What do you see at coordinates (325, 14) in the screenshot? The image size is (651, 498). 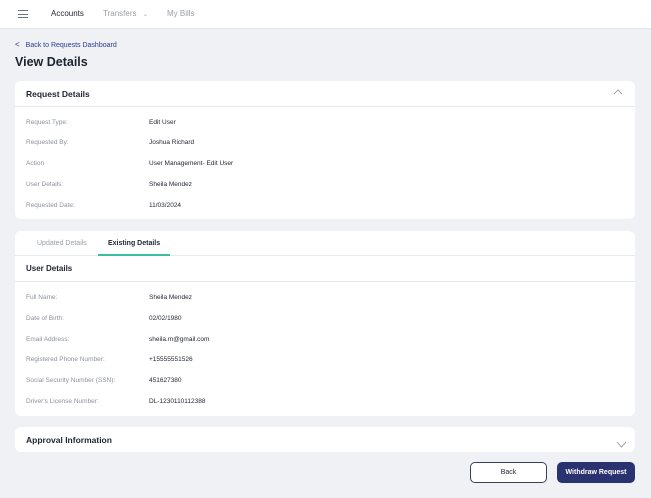 I see `top-nav-bar: Accounts Transfers ⌄ My Bills` at bounding box center [325, 14].